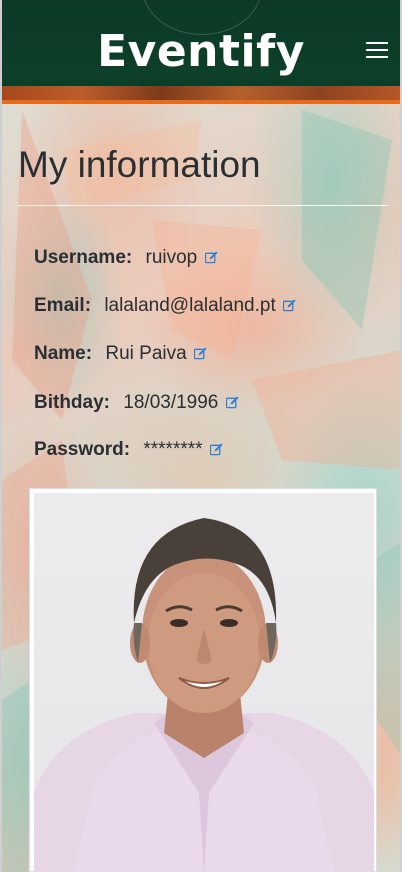 The width and height of the screenshot is (402, 872). I want to click on username-value: ruivop, so click(171, 257).